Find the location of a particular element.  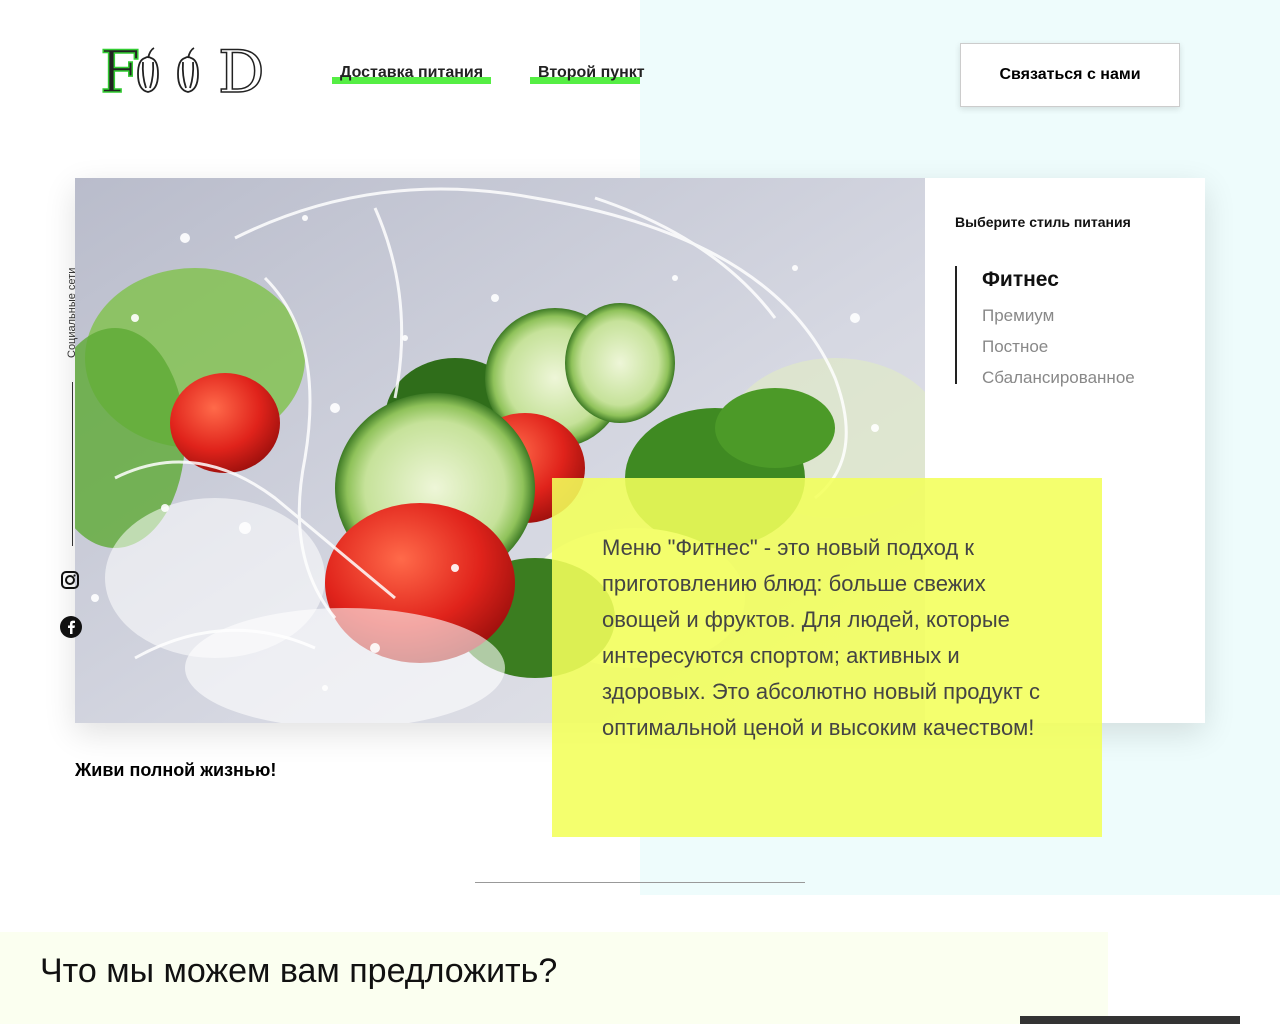

social-label: Социальные сети is located at coordinates (73, 299).